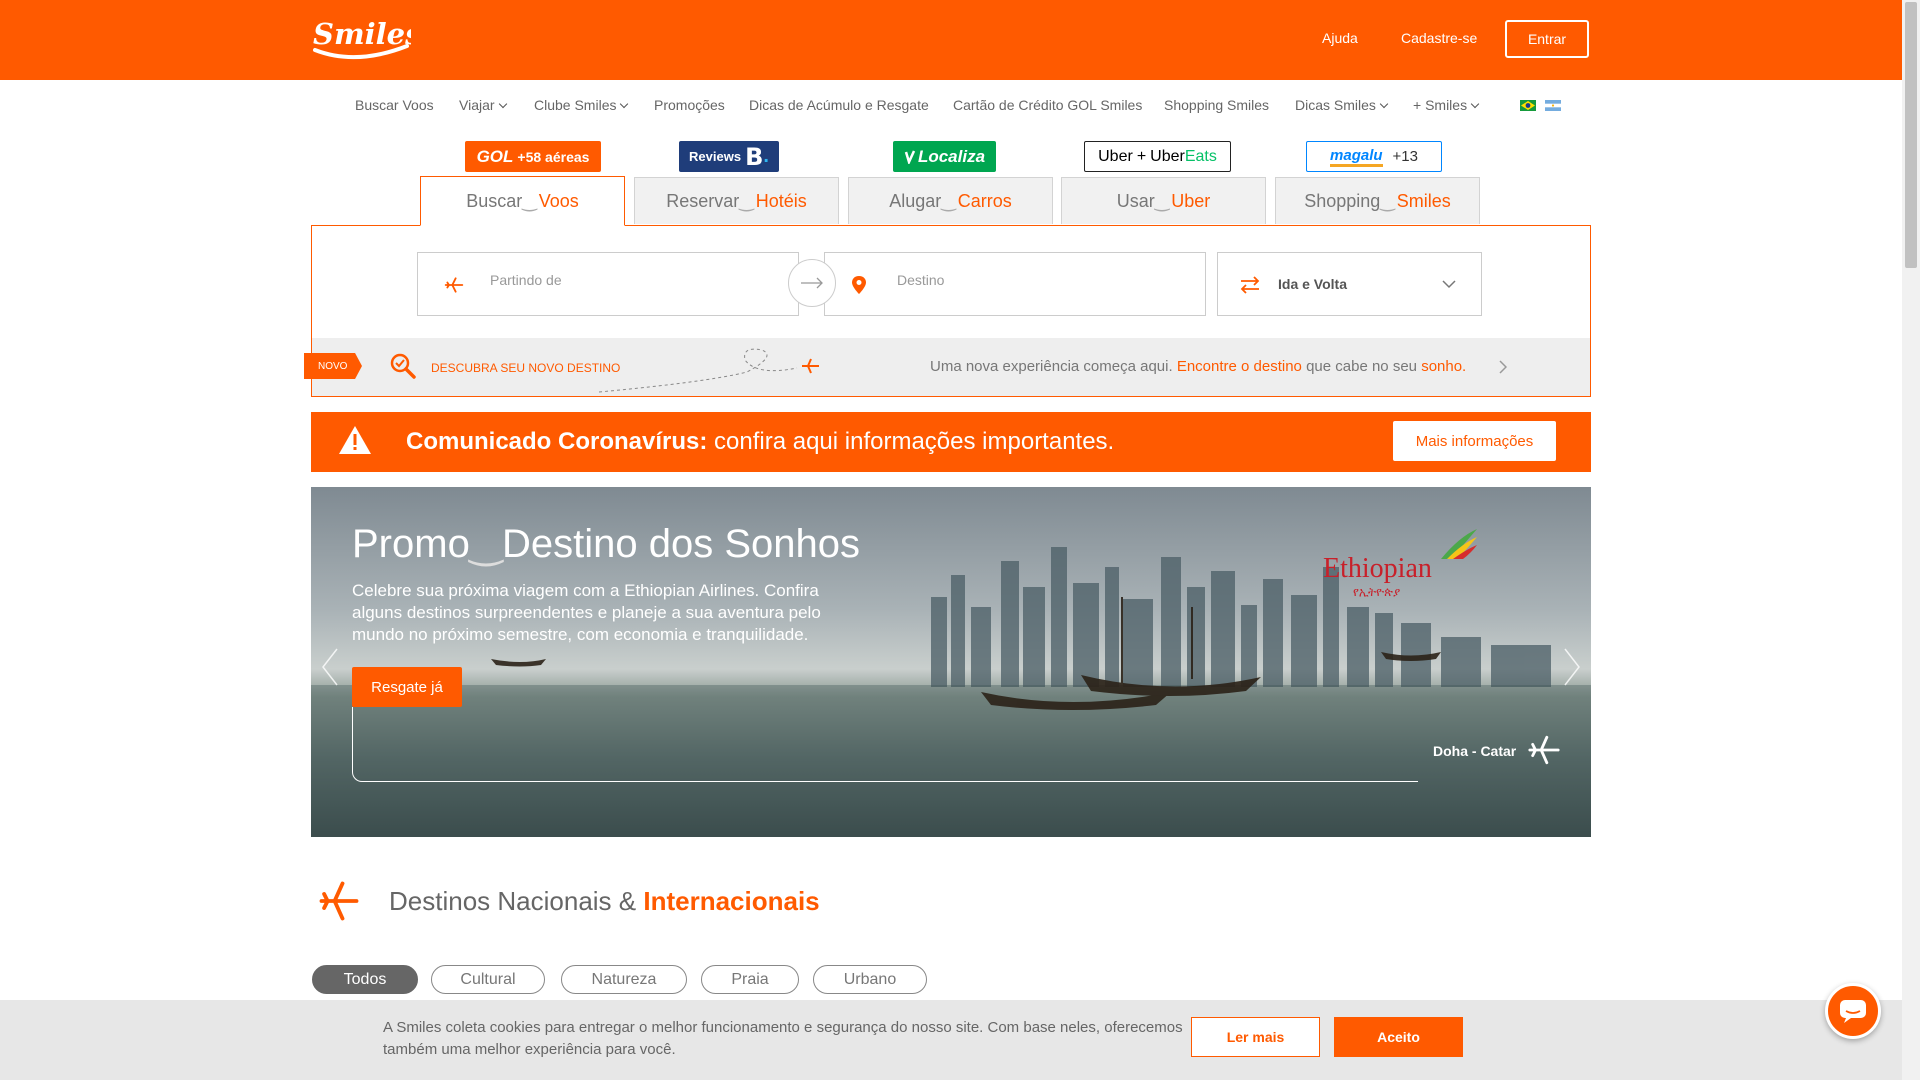  Describe the element at coordinates (365, 979) in the screenshot. I see `filter-todos: Todos` at that location.